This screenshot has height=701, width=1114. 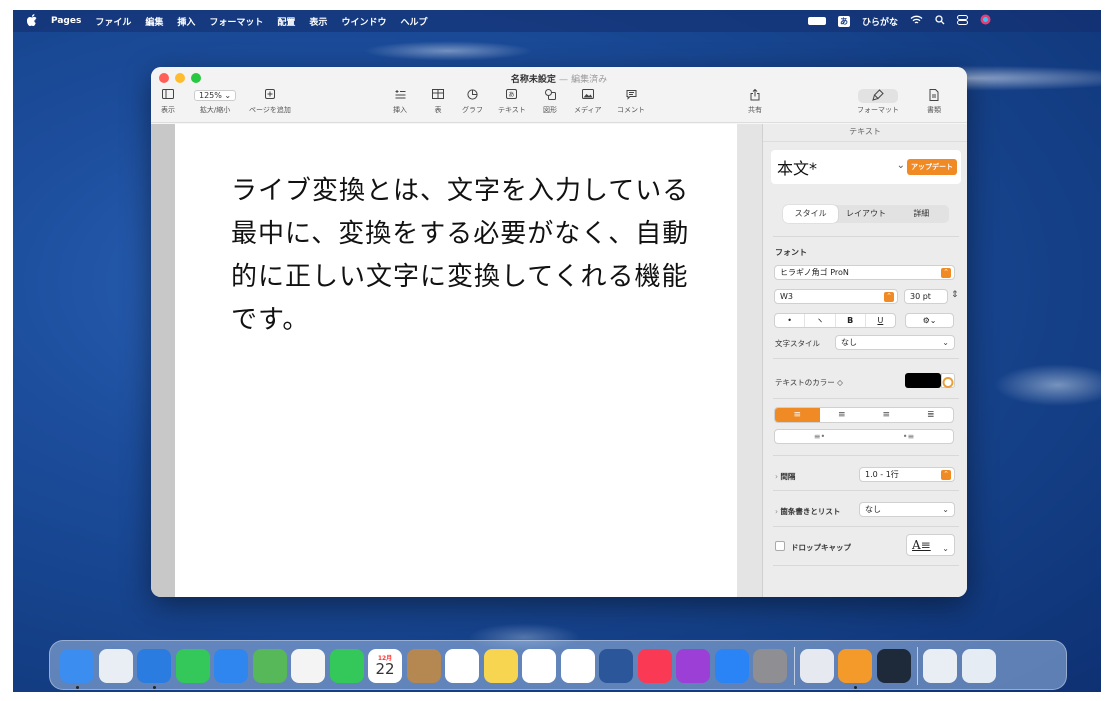 What do you see at coordinates (916, 21) in the screenshot?
I see `wifi-icon` at bounding box center [916, 21].